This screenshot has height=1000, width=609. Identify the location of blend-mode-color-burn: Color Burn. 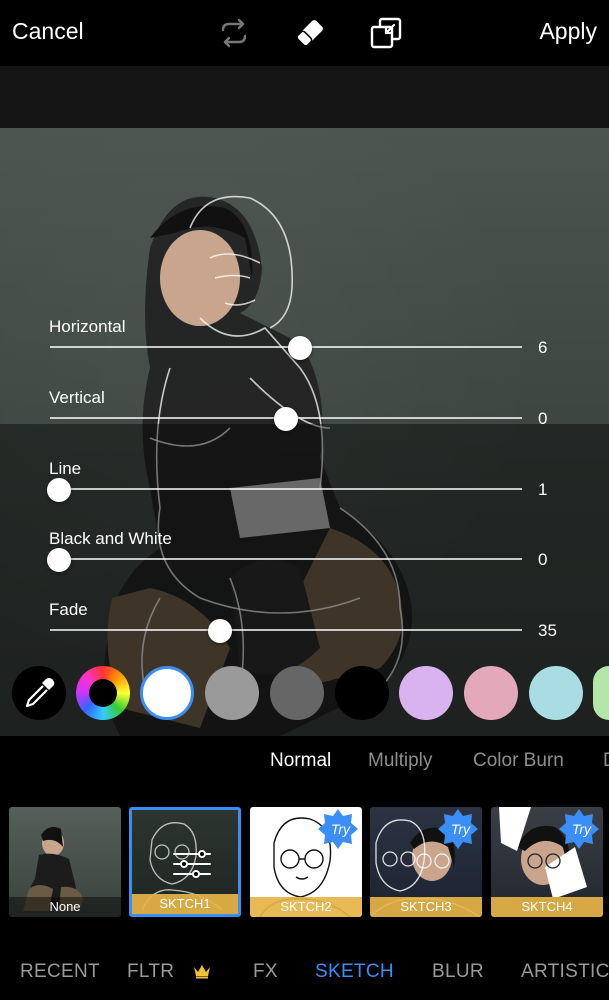
(518, 761).